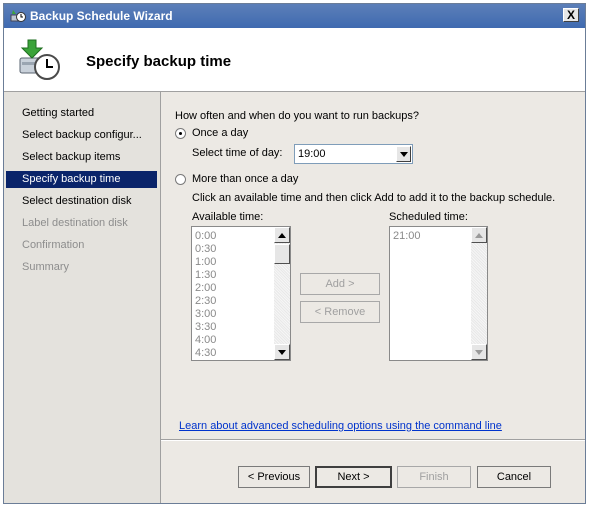  What do you see at coordinates (407, 236) in the screenshot?
I see `list-item: 21:00` at bounding box center [407, 236].